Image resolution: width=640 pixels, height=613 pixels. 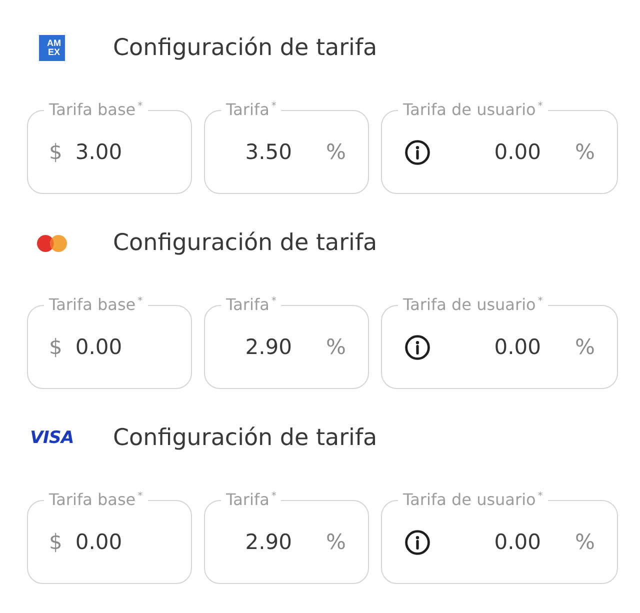 I want to click on field-value: 3.50, so click(x=268, y=152).